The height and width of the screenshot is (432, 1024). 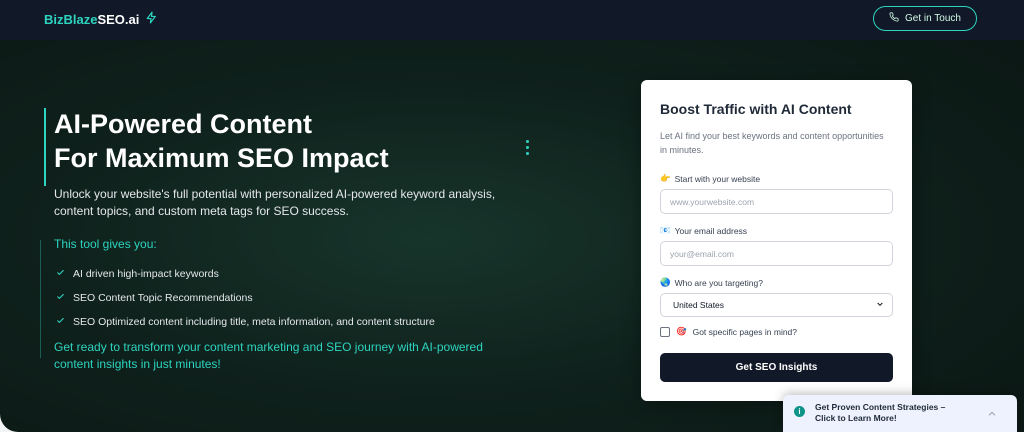 What do you see at coordinates (894, 18) in the screenshot?
I see `phone-icon` at bounding box center [894, 18].